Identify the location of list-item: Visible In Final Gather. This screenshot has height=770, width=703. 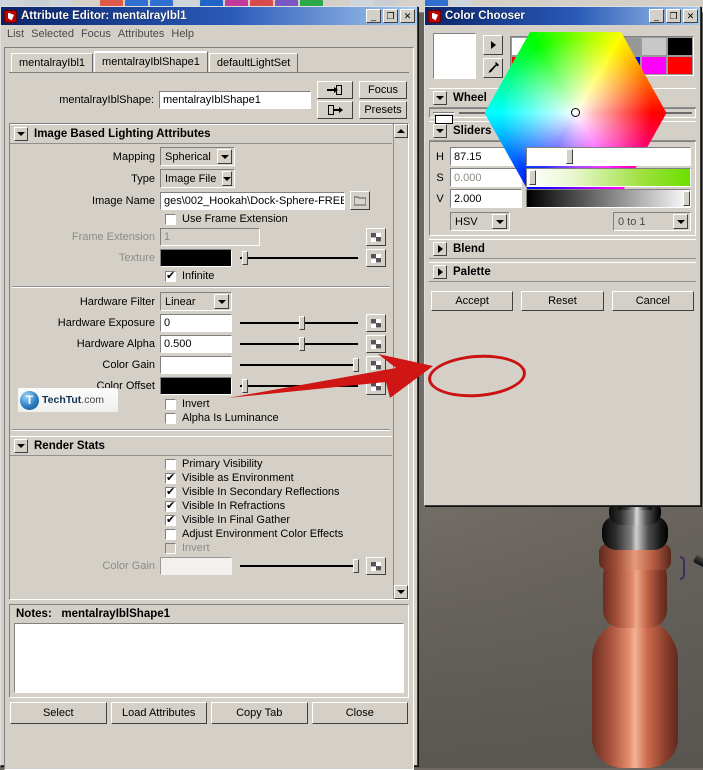
(278, 519).